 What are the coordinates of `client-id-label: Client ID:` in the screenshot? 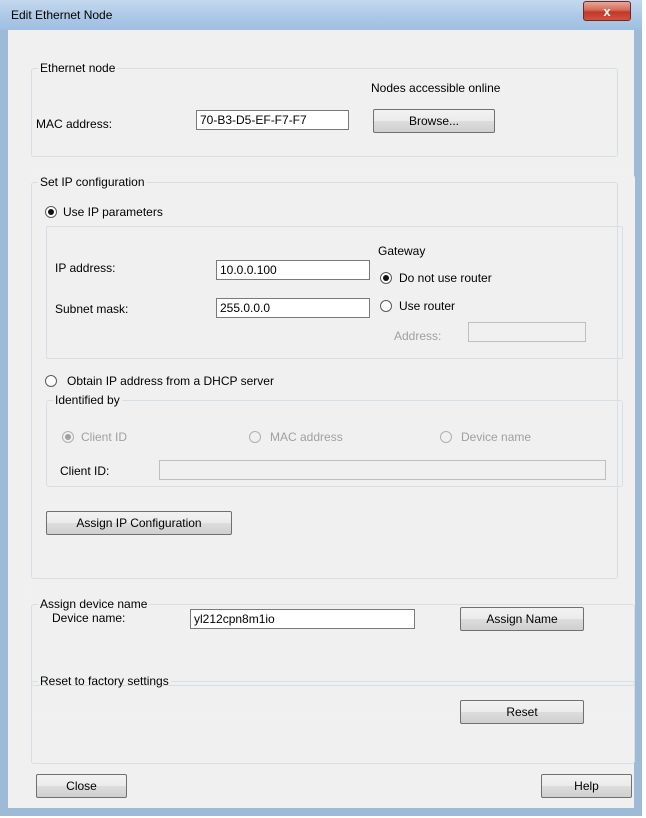 It's located at (85, 471).